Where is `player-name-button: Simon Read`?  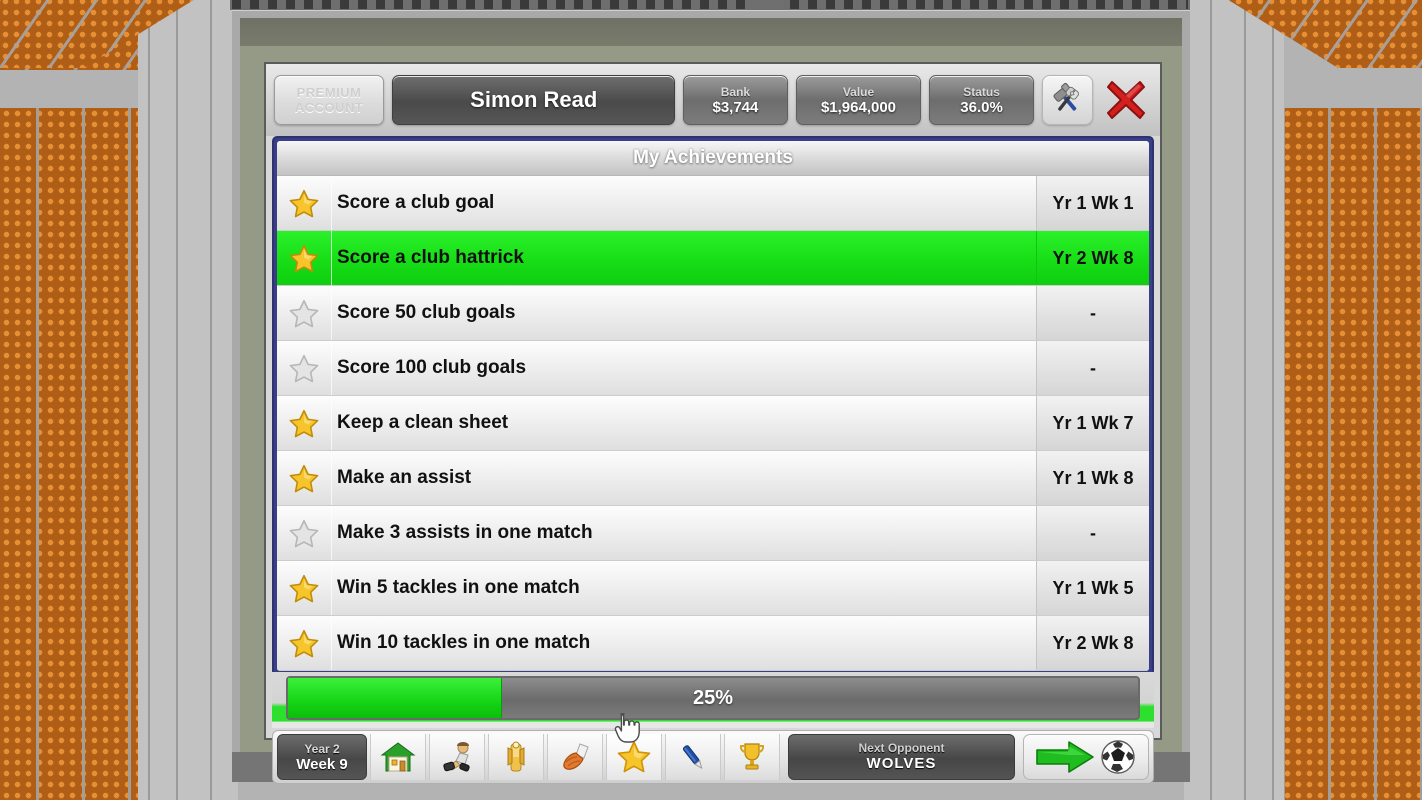 player-name-button: Simon Read is located at coordinates (534, 100).